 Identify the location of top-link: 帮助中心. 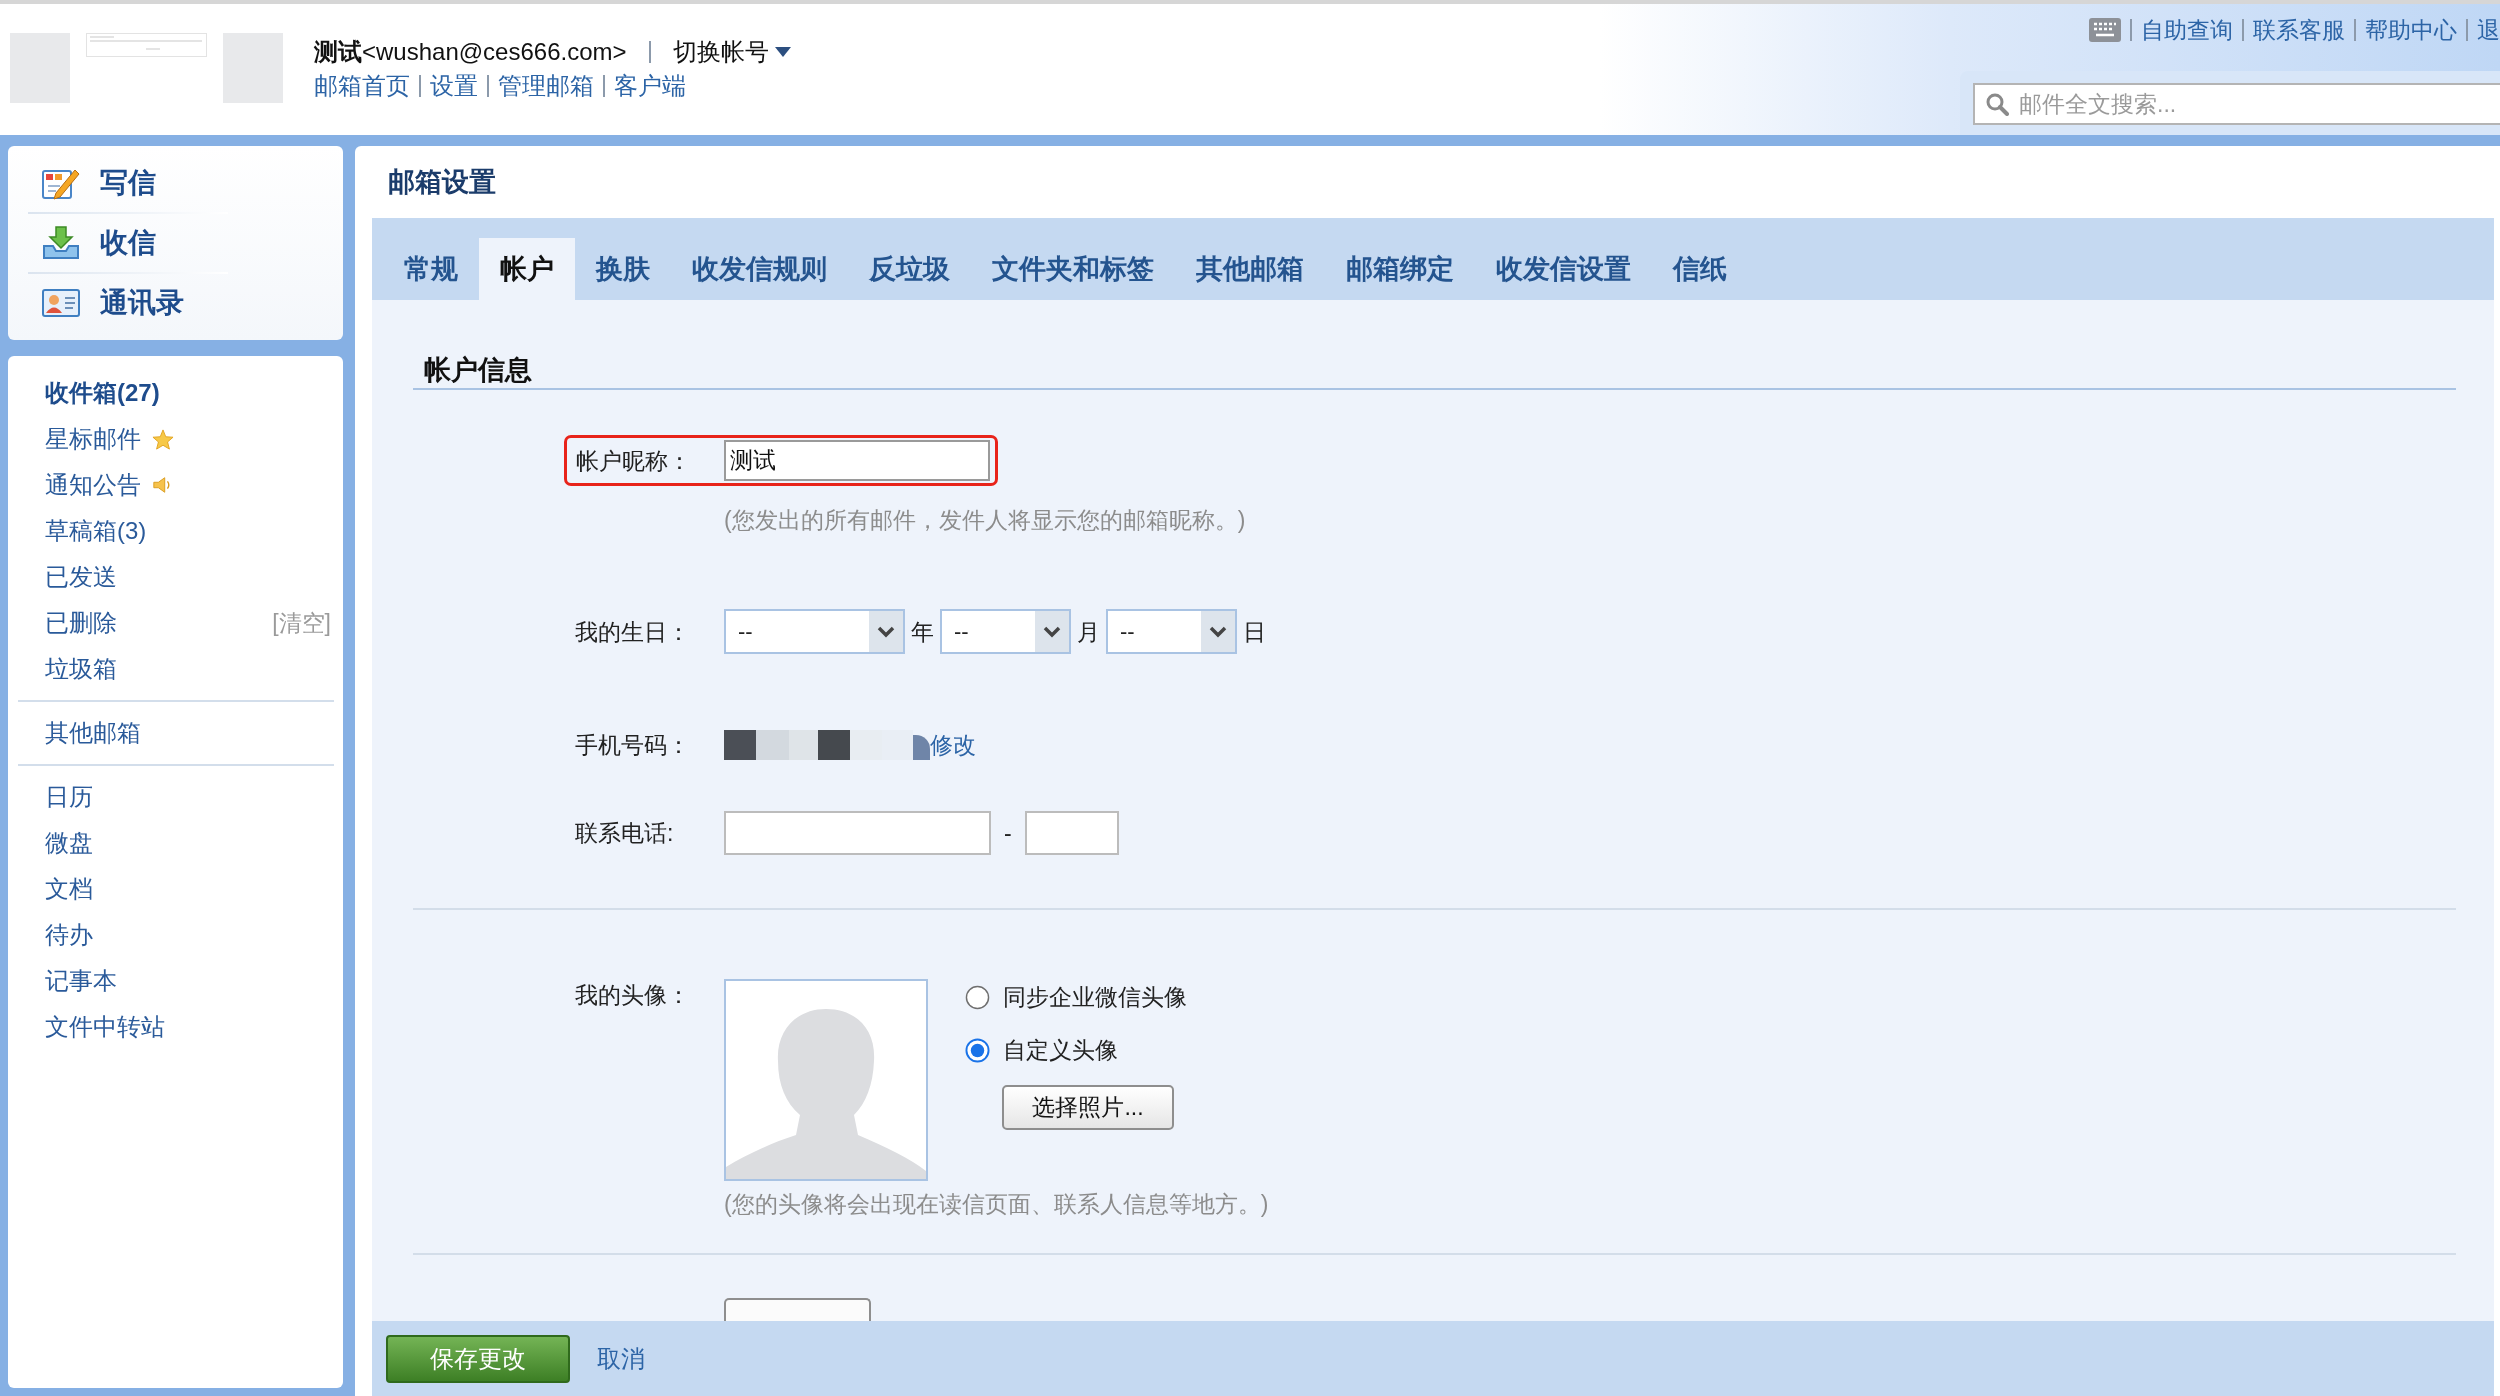
(2411, 30).